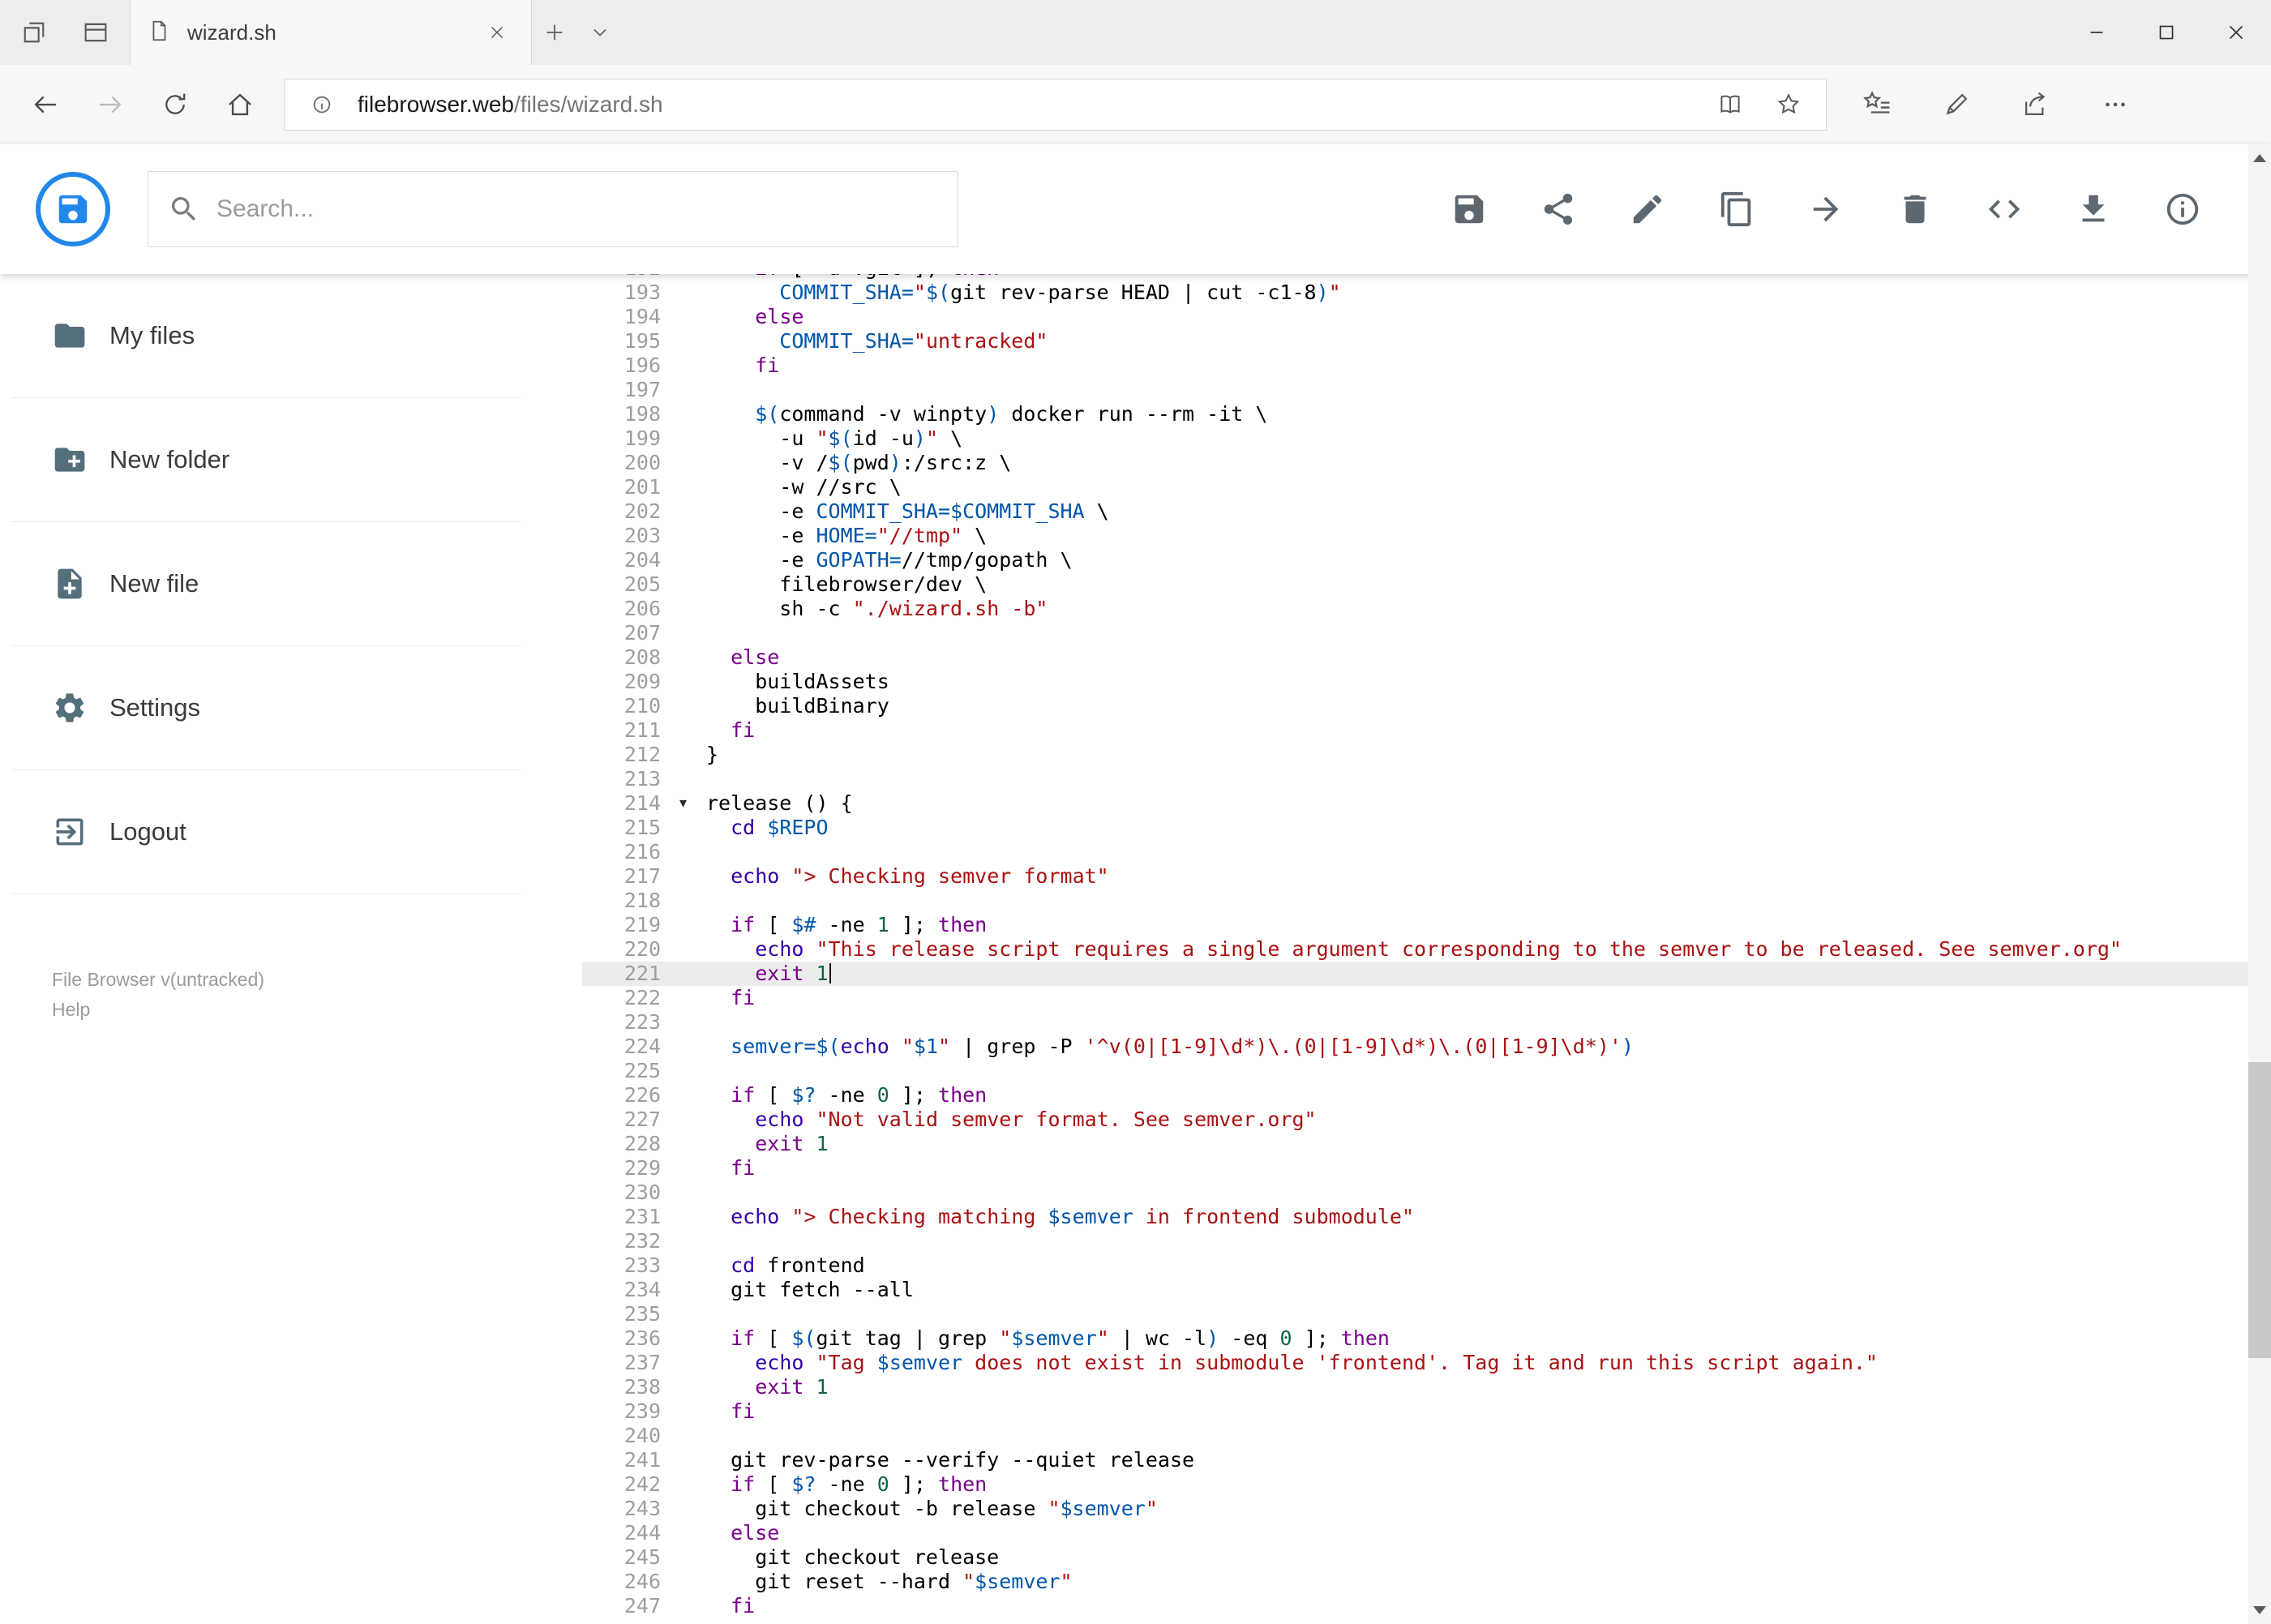 Image resolution: width=2271 pixels, height=1624 pixels. What do you see at coordinates (240, 105) in the screenshot?
I see `home-button` at bounding box center [240, 105].